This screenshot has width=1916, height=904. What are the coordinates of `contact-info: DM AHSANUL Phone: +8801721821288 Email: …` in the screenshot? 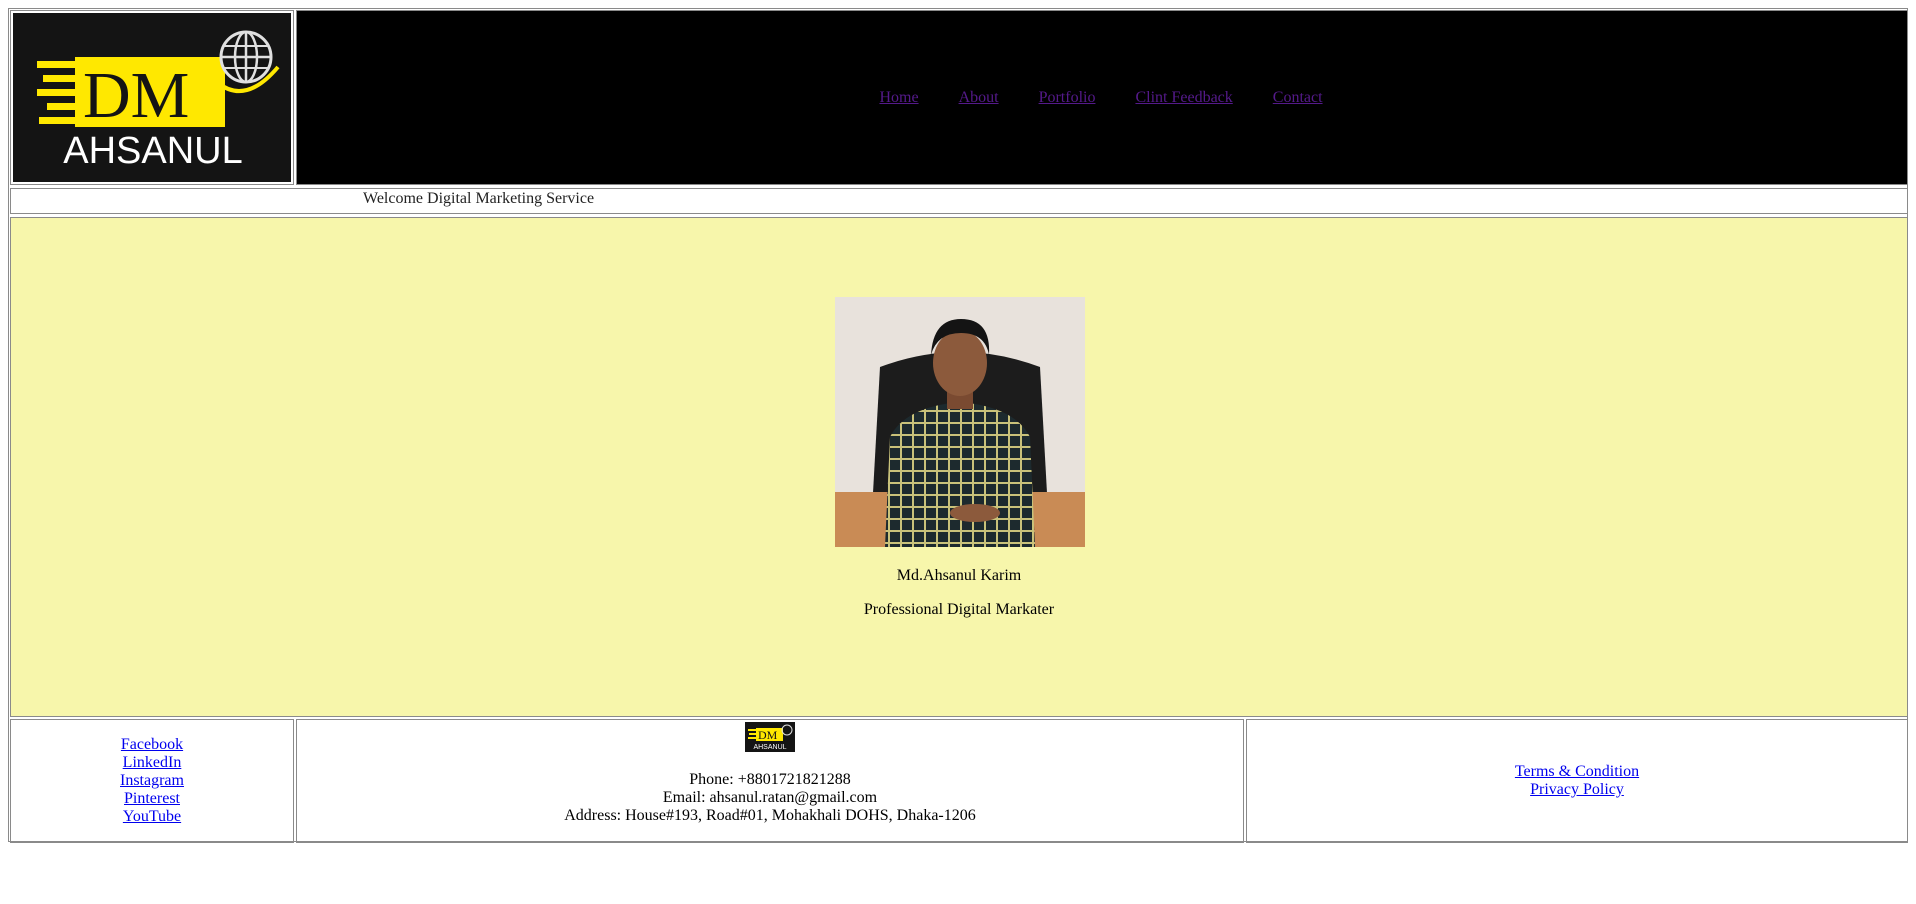 It's located at (770, 781).